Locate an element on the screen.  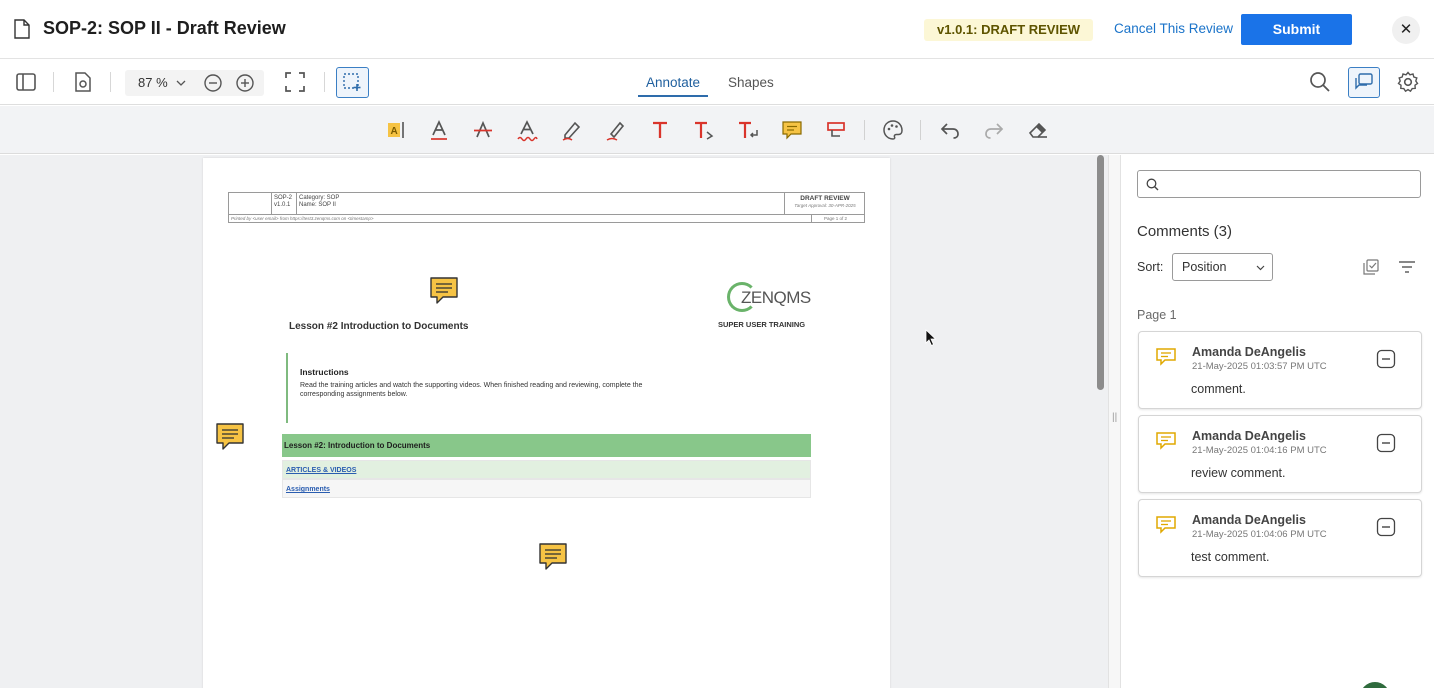
palette-icon is located at coordinates (893, 130).